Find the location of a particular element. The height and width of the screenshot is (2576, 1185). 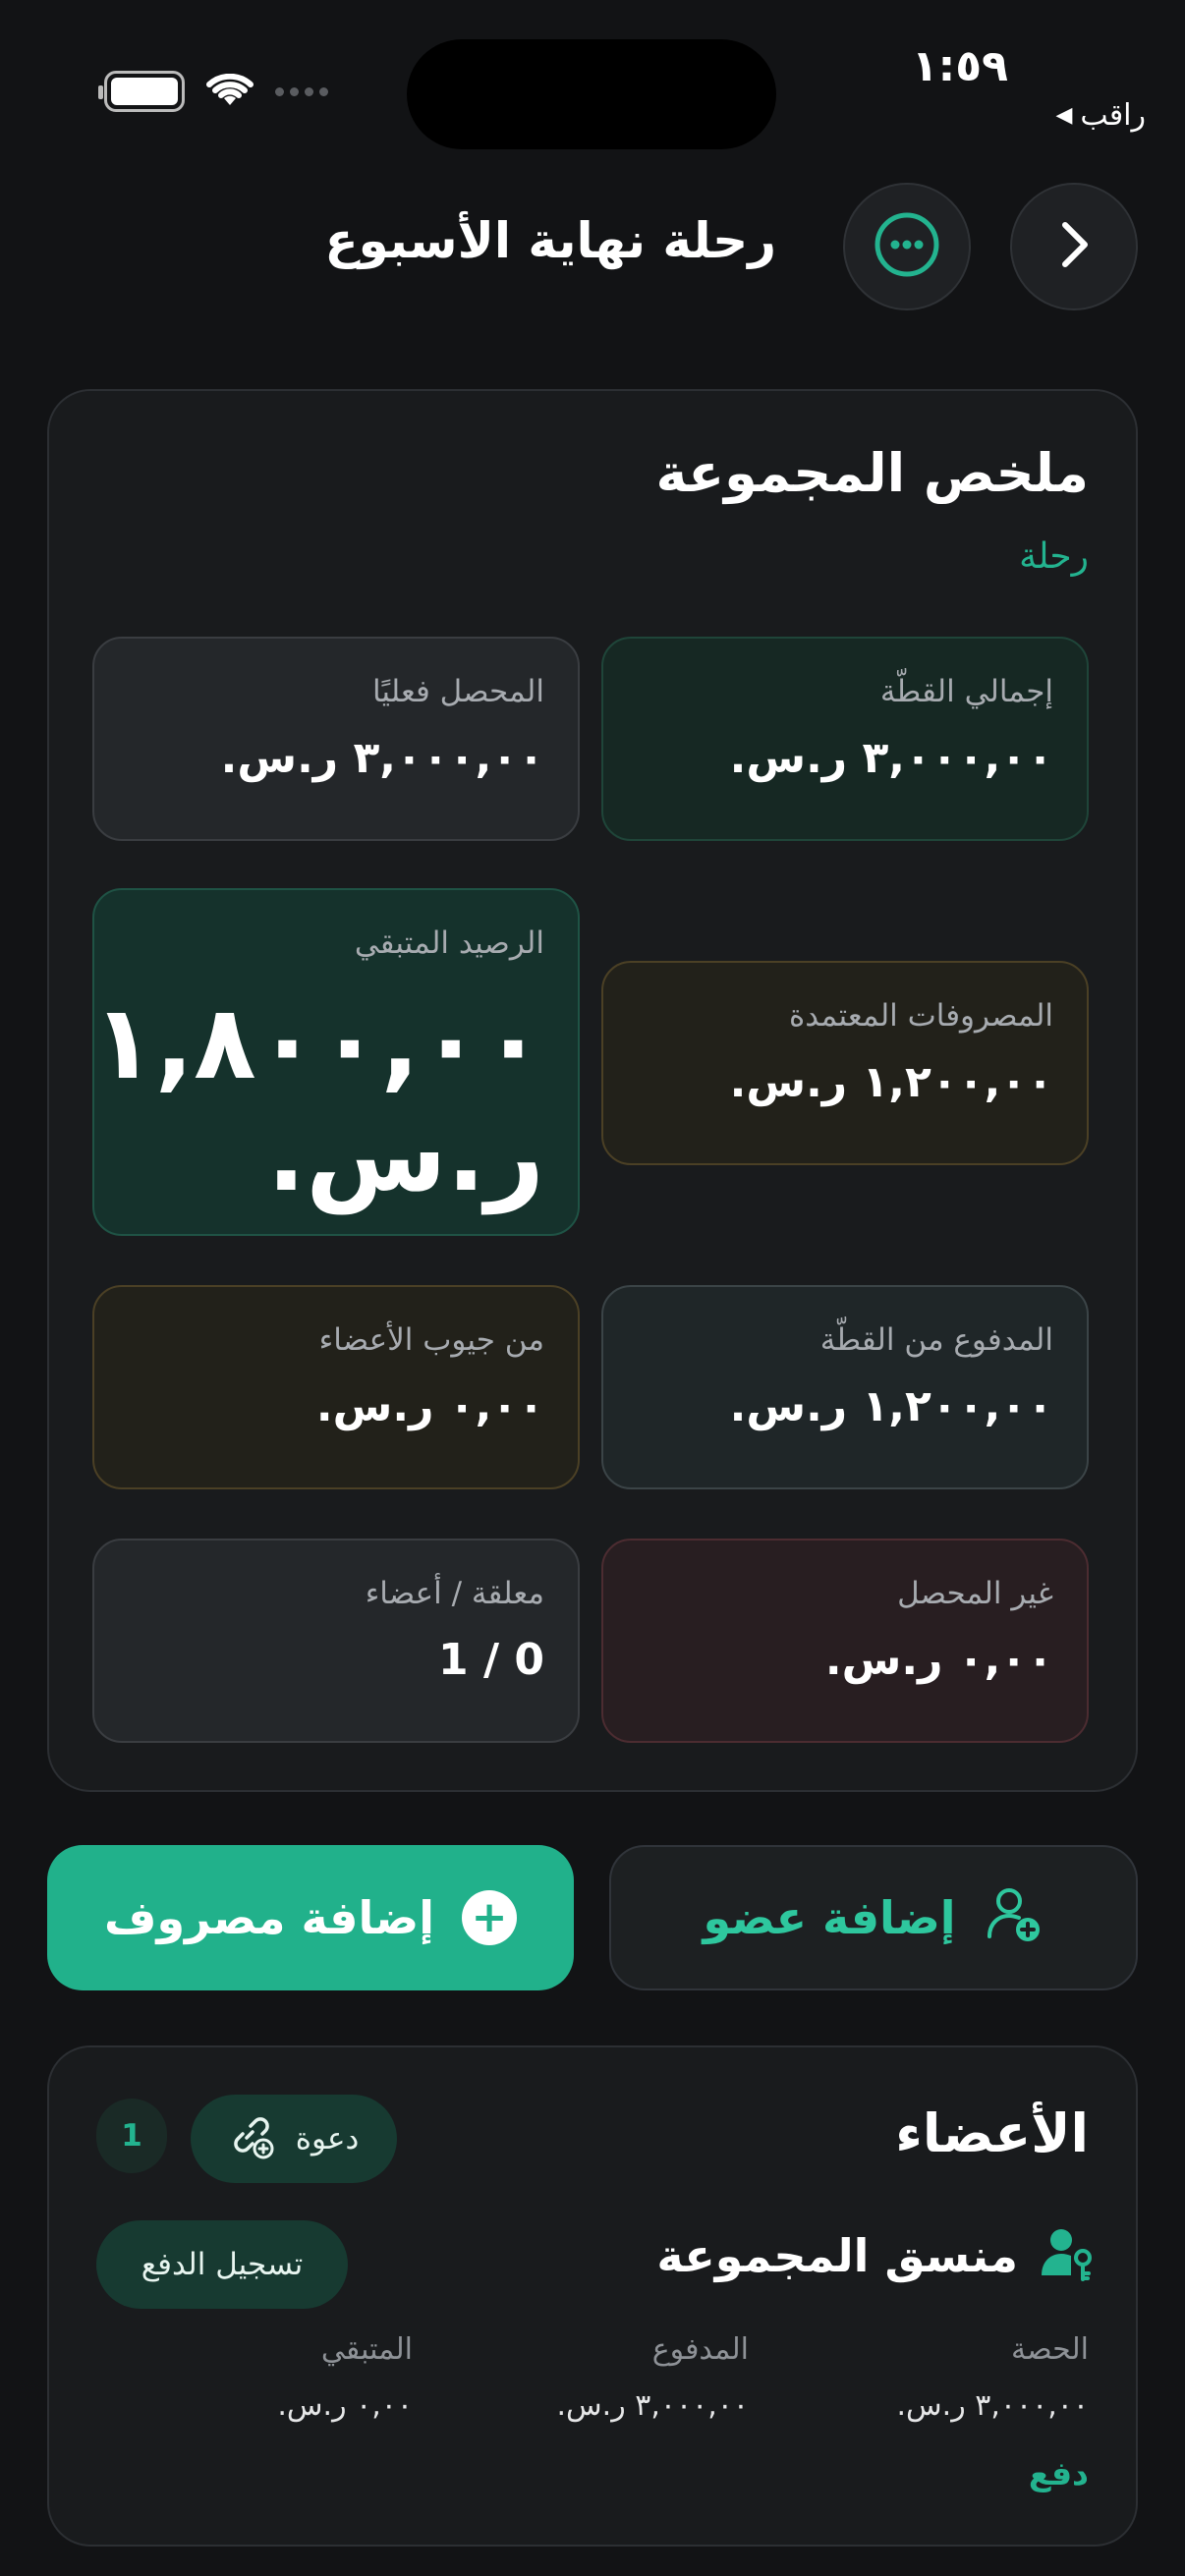

add-member-label: إضافة عضو is located at coordinates (830, 1917).